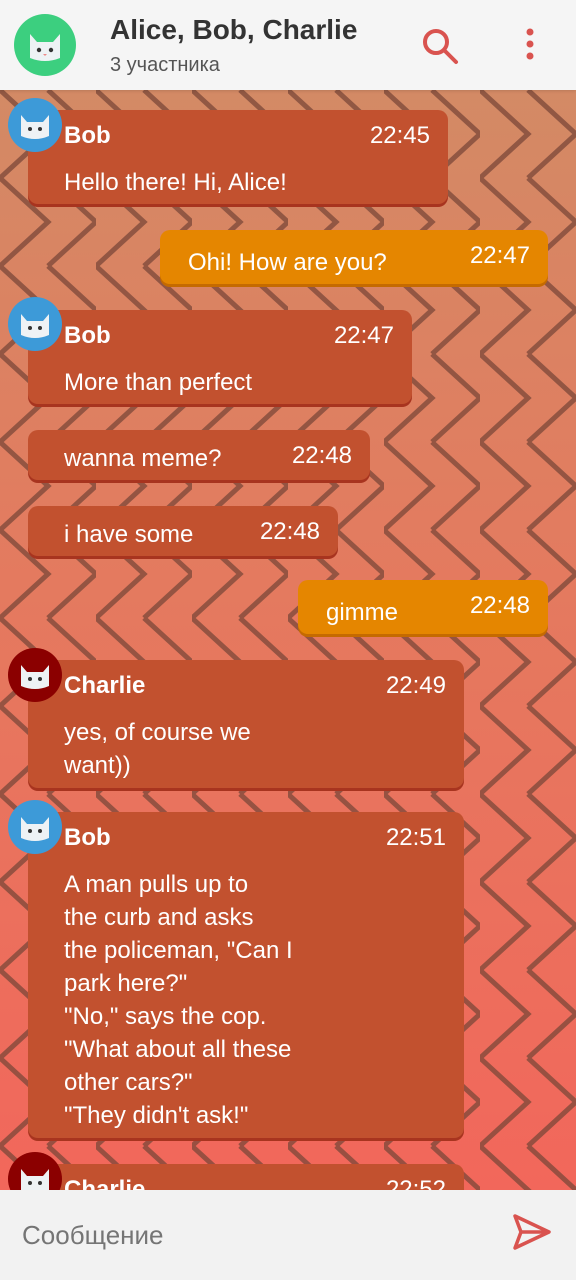  What do you see at coordinates (242, 1235) in the screenshot?
I see `message-input` at bounding box center [242, 1235].